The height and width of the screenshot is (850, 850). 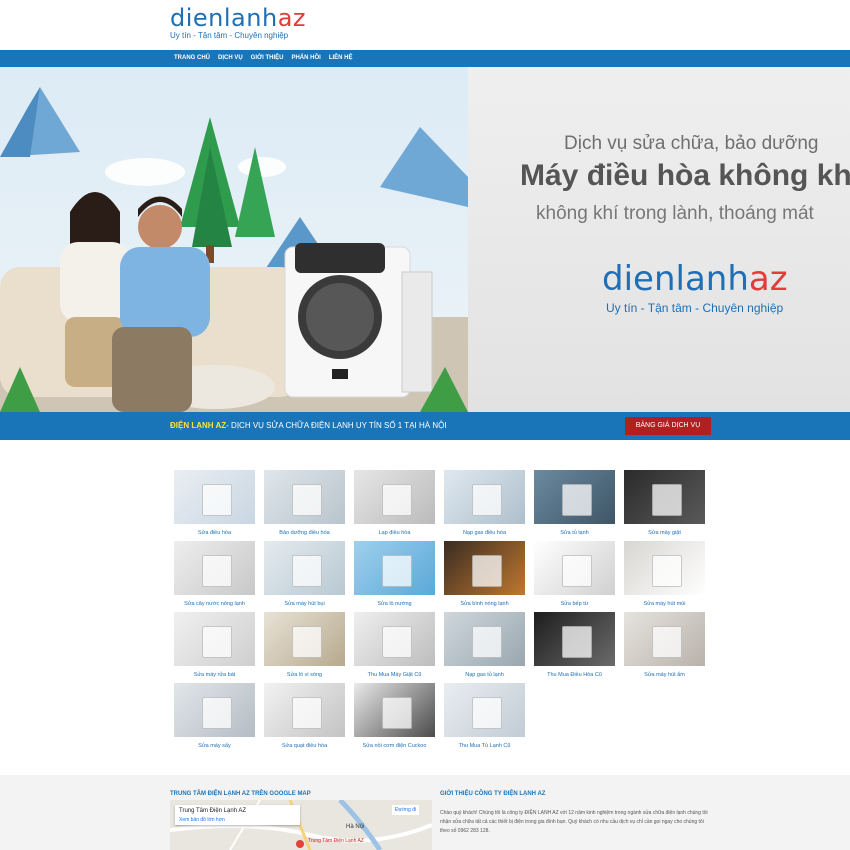 I want to click on service-caption: Sửa máy sấy, so click(x=214, y=746).